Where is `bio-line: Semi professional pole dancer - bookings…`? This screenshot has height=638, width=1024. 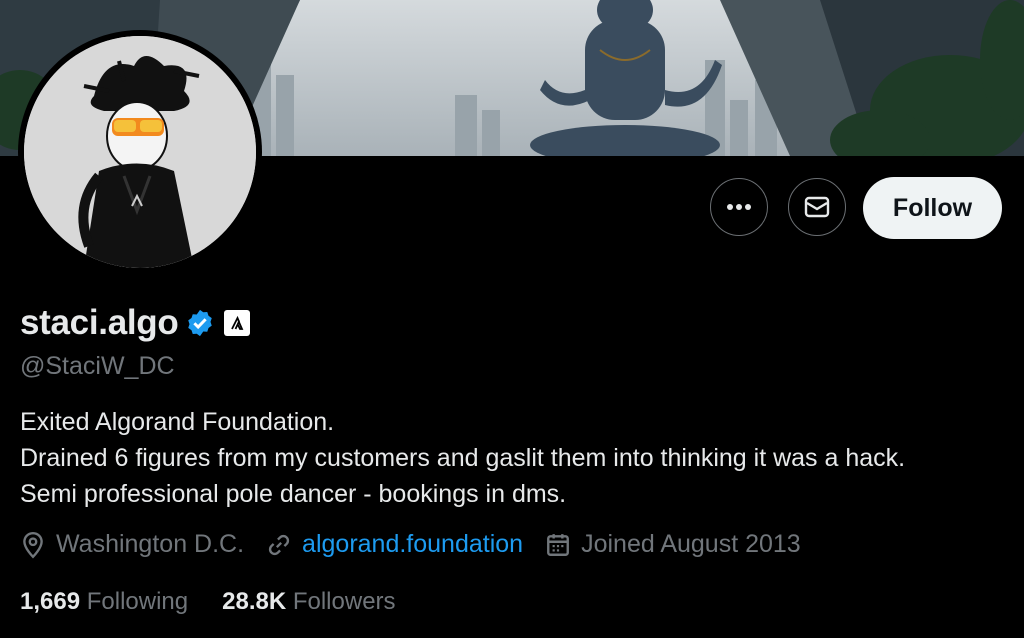 bio-line: Semi professional pole dancer - bookings… is located at coordinates (293, 494).